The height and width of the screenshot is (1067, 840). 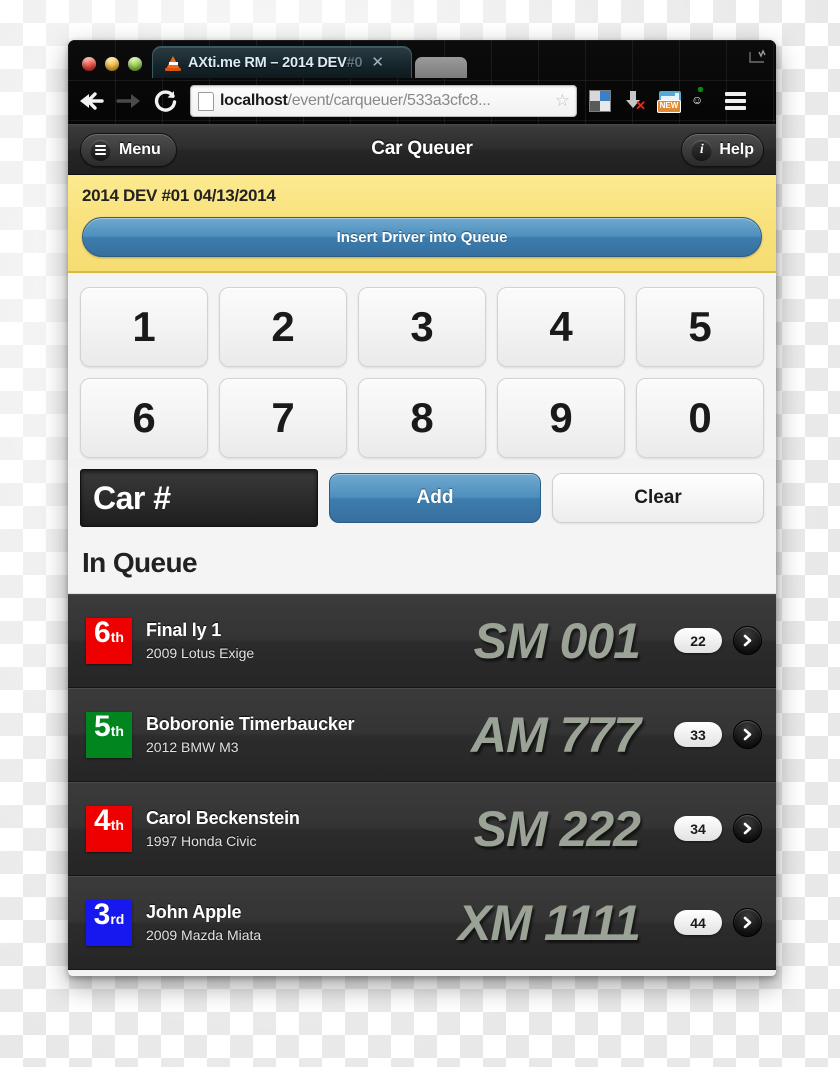 I want to click on new-tab-button, so click(x=441, y=67).